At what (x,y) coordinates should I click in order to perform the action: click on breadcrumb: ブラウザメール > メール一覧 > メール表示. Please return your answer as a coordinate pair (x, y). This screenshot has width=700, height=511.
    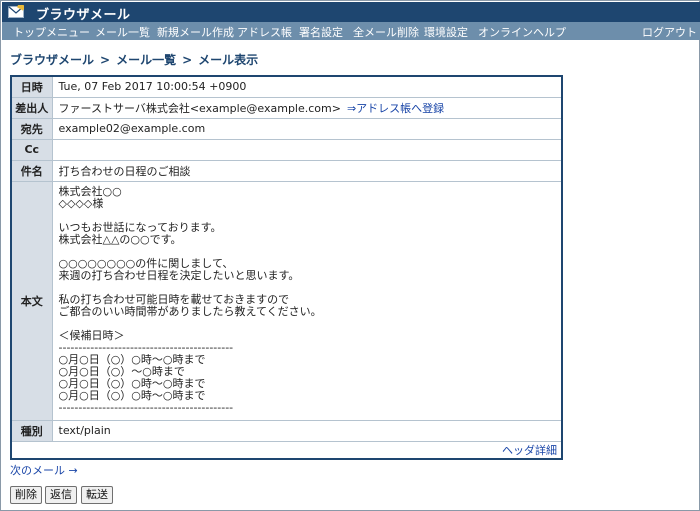
    Looking at the image, I should click on (134, 59).